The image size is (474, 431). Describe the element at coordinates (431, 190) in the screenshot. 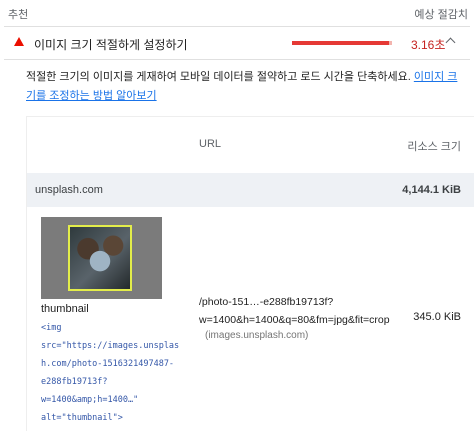

I see `group-size: 4,144.1 KiB` at that location.